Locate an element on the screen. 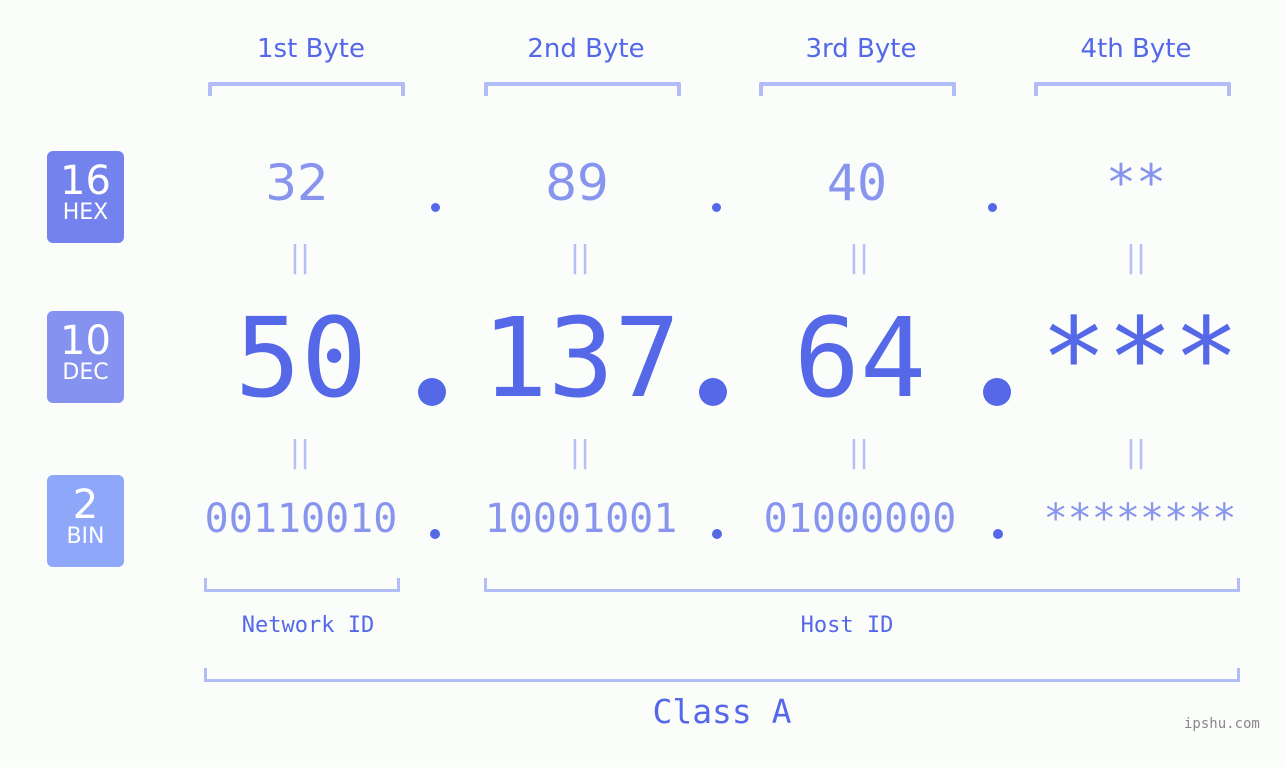 The image size is (1285, 767). bin-badge: 2 BIN is located at coordinates (85, 521).